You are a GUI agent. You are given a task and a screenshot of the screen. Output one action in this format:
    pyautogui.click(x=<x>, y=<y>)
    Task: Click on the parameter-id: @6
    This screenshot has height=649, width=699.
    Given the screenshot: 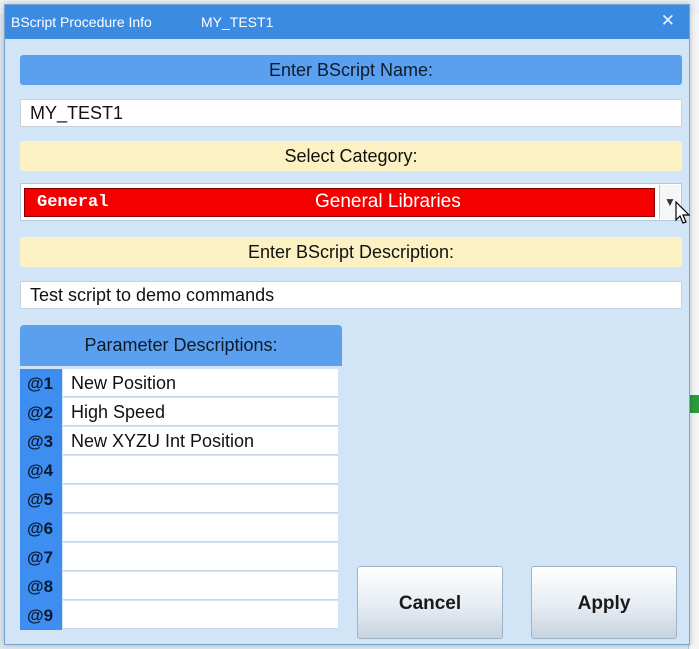 What is the action you would take?
    pyautogui.click(x=41, y=528)
    